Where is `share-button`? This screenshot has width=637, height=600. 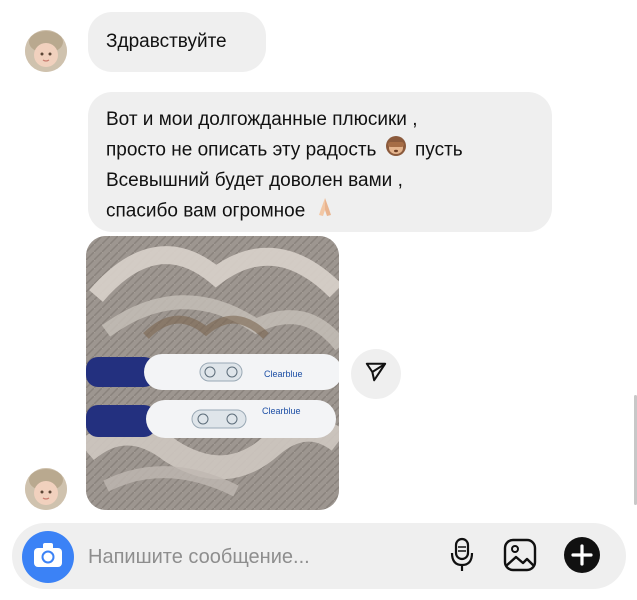 share-button is located at coordinates (376, 374).